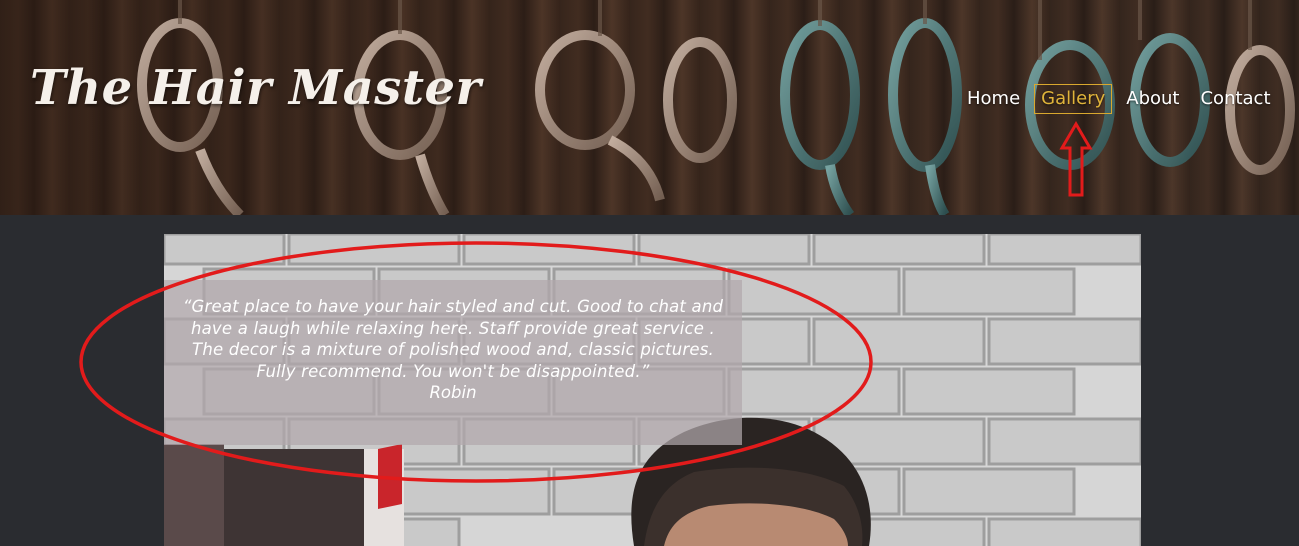 This screenshot has width=1299, height=546. What do you see at coordinates (1152, 99) in the screenshot?
I see `nav-about-link: About` at bounding box center [1152, 99].